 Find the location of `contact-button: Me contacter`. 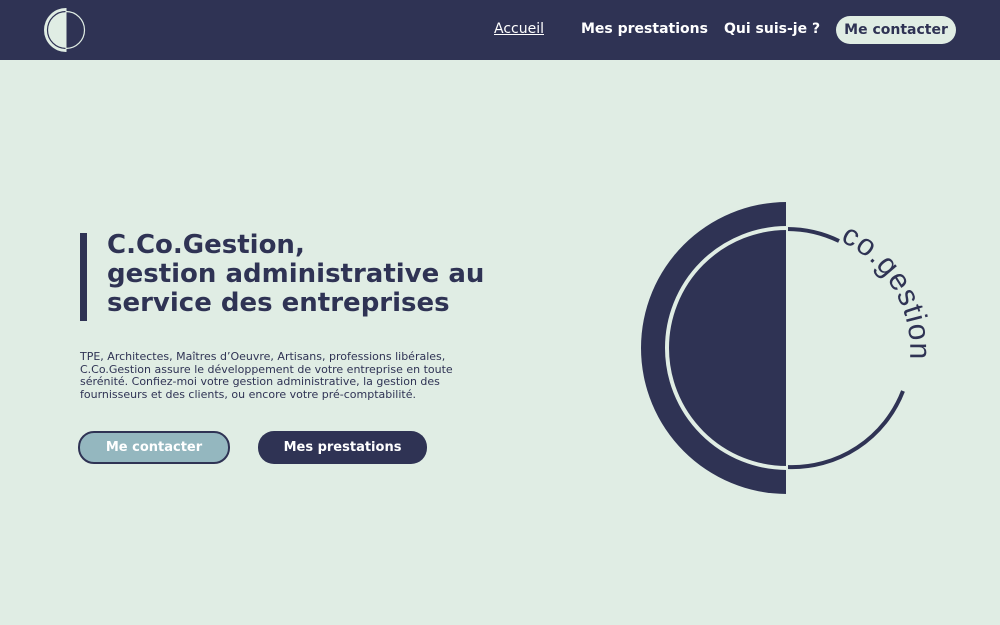

contact-button: Me contacter is located at coordinates (154, 447).